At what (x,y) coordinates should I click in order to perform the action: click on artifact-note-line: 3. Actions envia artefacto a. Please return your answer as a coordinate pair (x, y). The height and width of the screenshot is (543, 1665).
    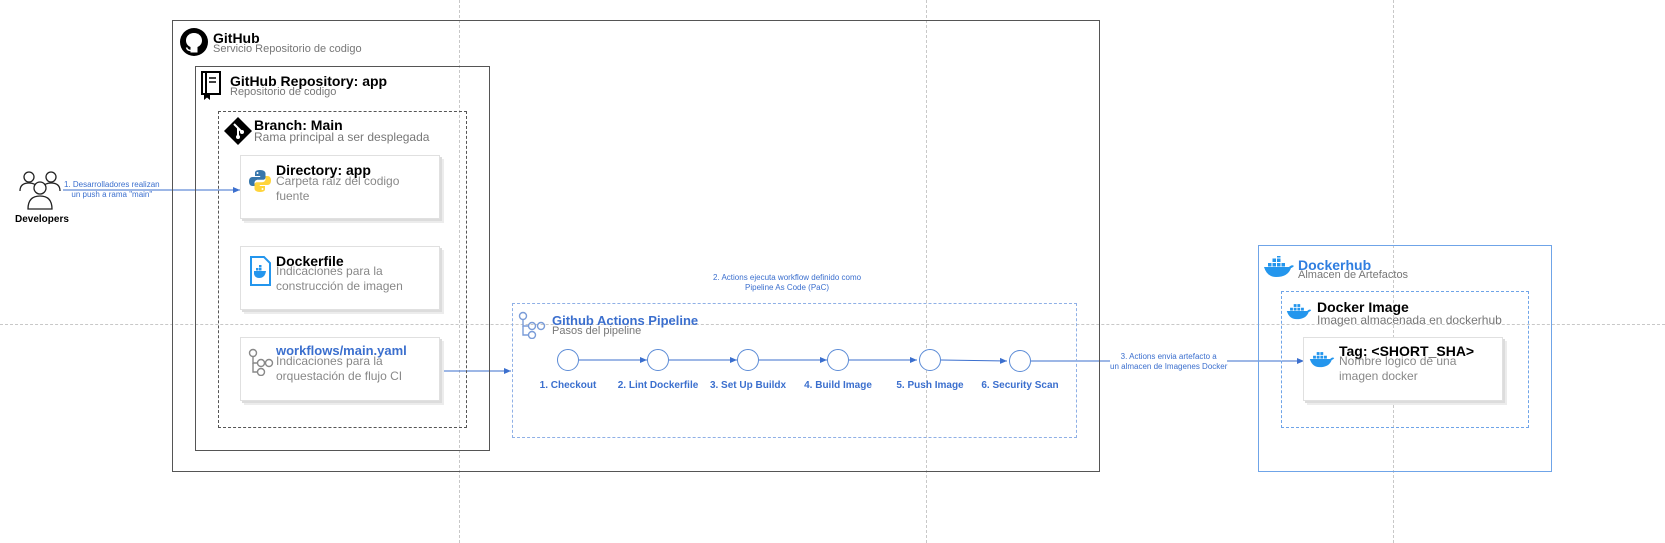
    Looking at the image, I should click on (1168, 356).